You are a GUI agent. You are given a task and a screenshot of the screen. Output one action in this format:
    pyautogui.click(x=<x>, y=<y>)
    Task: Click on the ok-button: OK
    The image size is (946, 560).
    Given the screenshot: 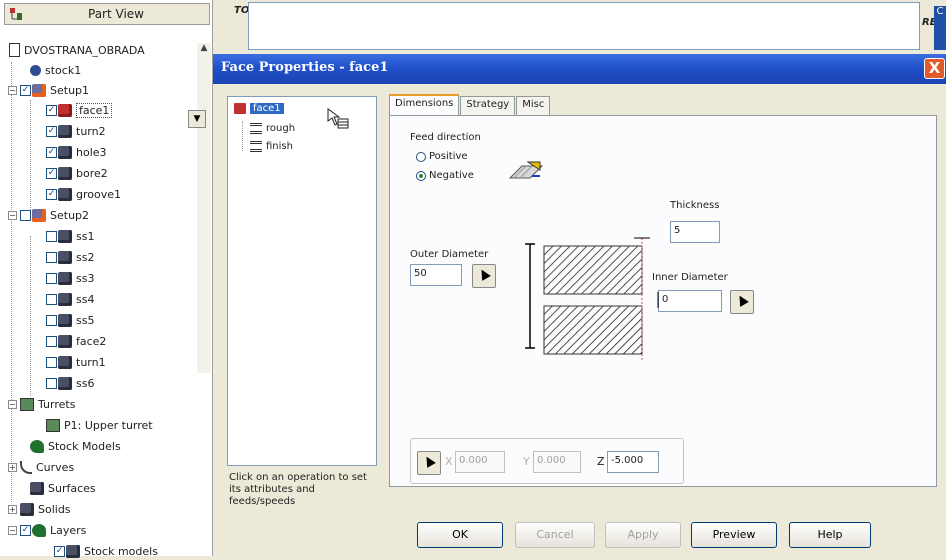 What is the action you would take?
    pyautogui.click(x=460, y=535)
    